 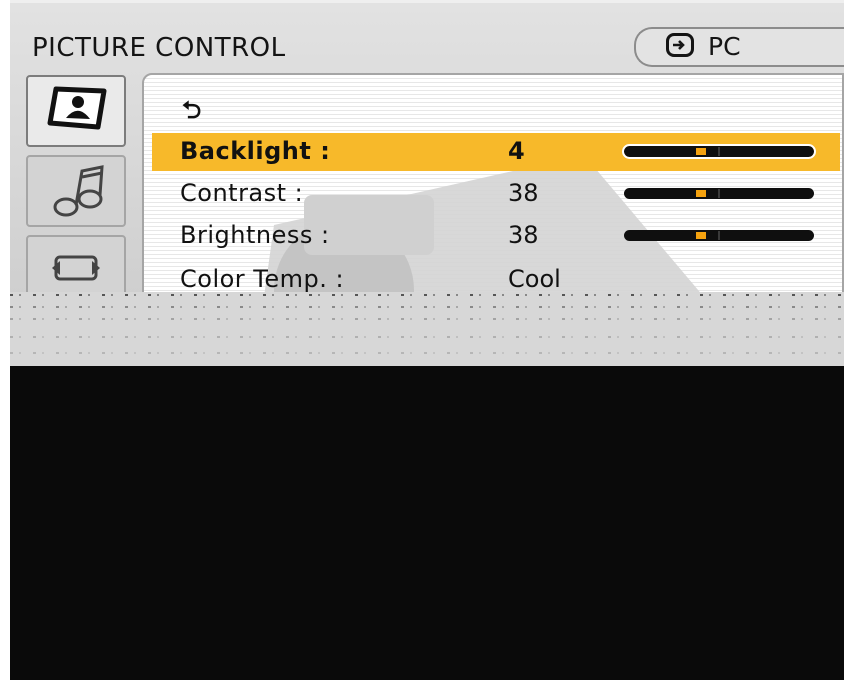 What do you see at coordinates (159, 48) in the screenshot?
I see `menu-title: PICTURE CONTROL` at bounding box center [159, 48].